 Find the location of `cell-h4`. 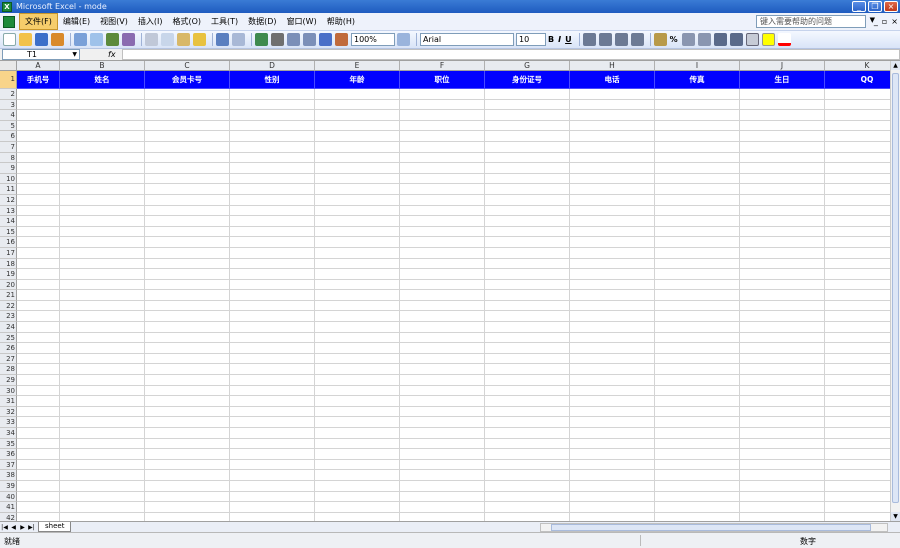

cell-h4 is located at coordinates (612, 115).